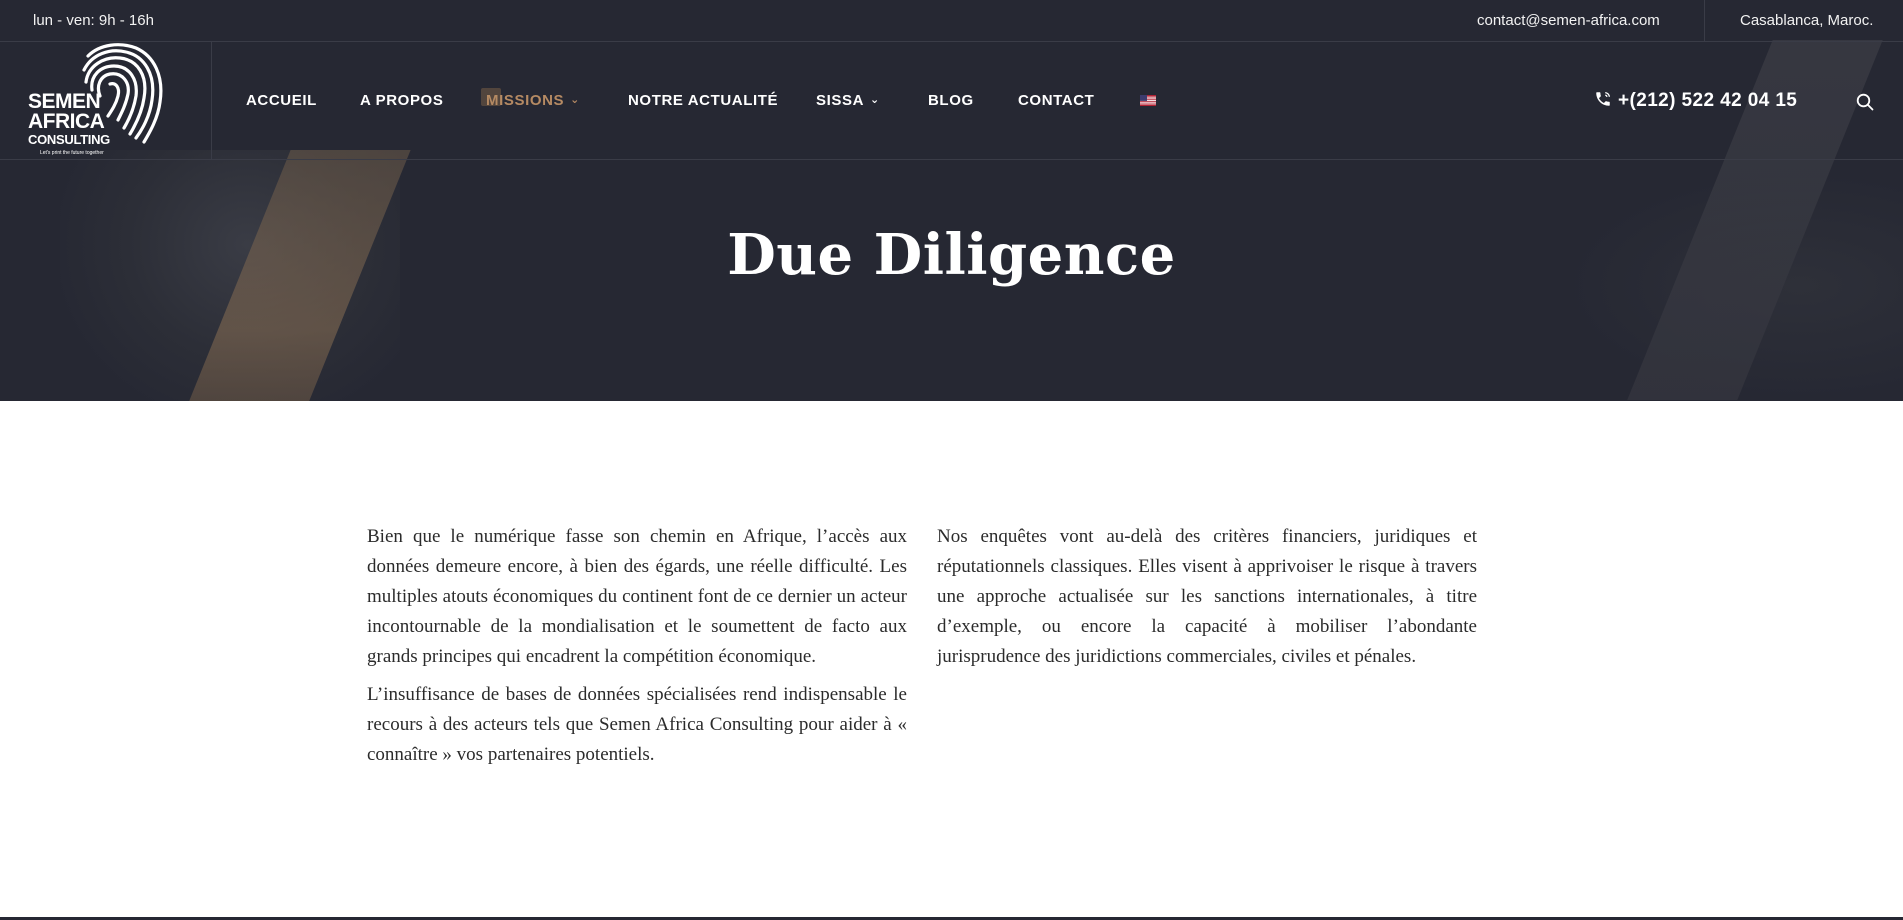  I want to click on nav-label: A PROPOS, so click(402, 100).